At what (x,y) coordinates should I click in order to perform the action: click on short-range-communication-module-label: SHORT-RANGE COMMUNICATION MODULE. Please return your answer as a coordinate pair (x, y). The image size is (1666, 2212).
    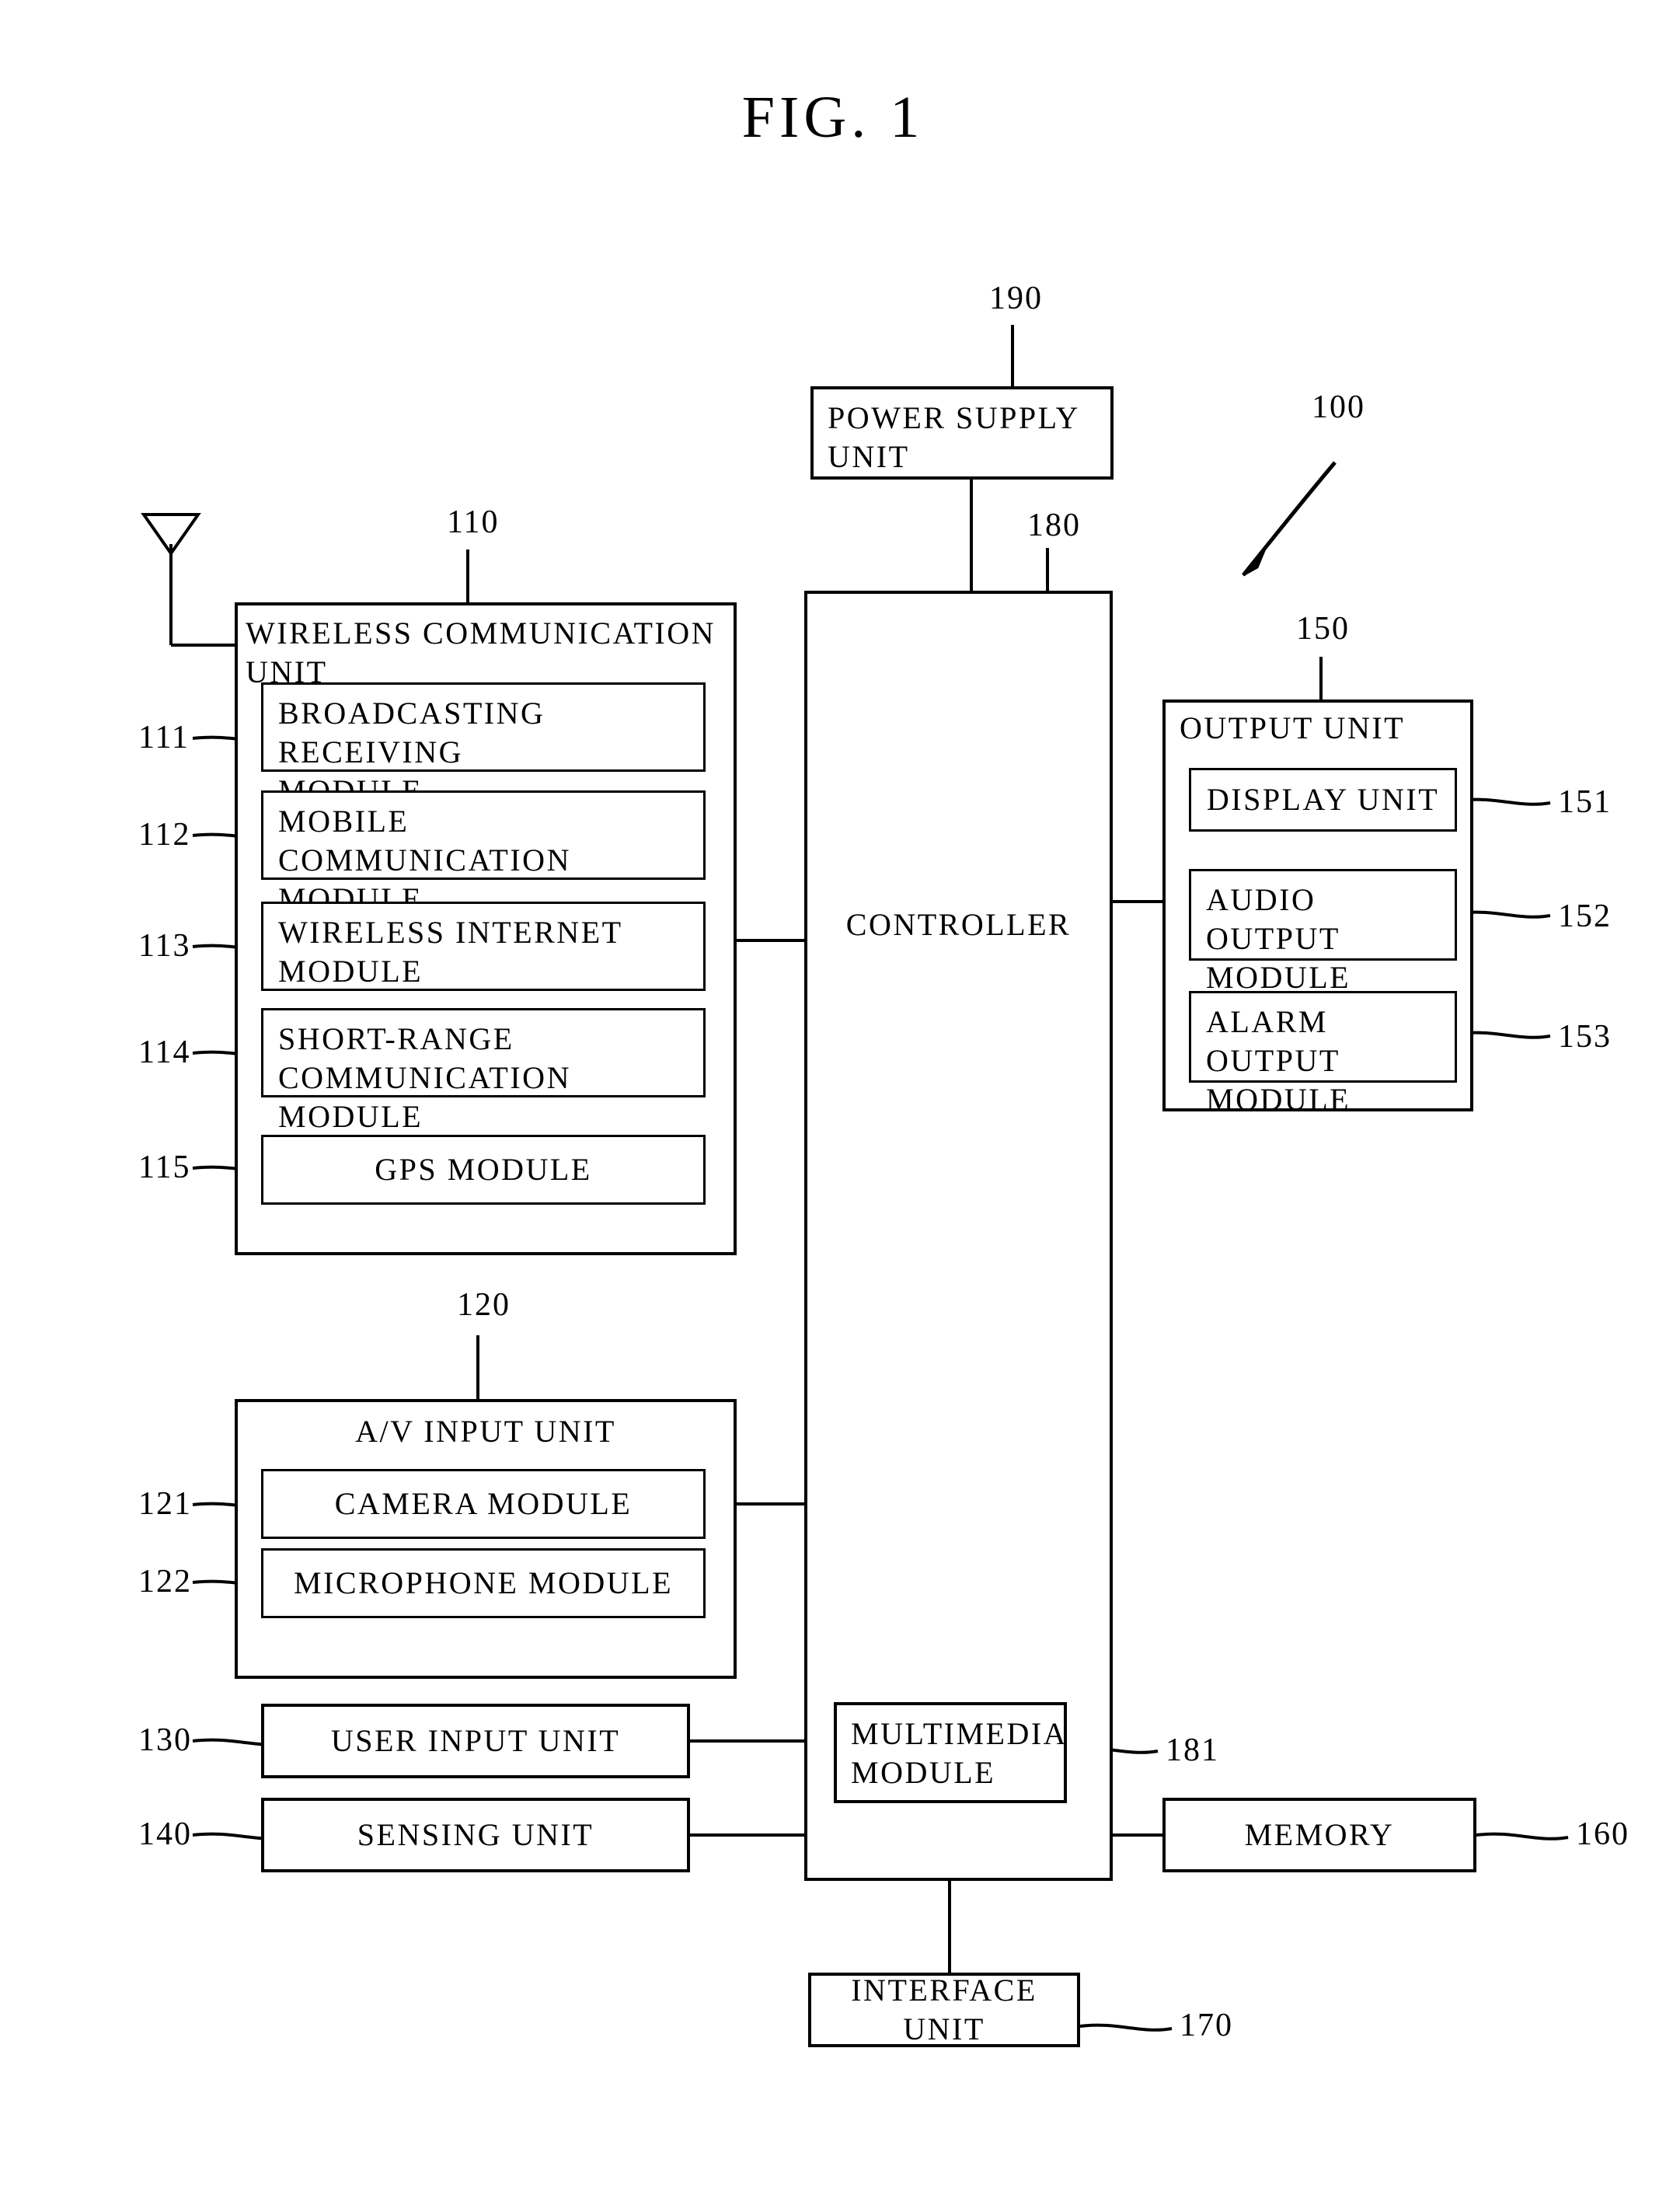
    Looking at the image, I should click on (424, 1077).